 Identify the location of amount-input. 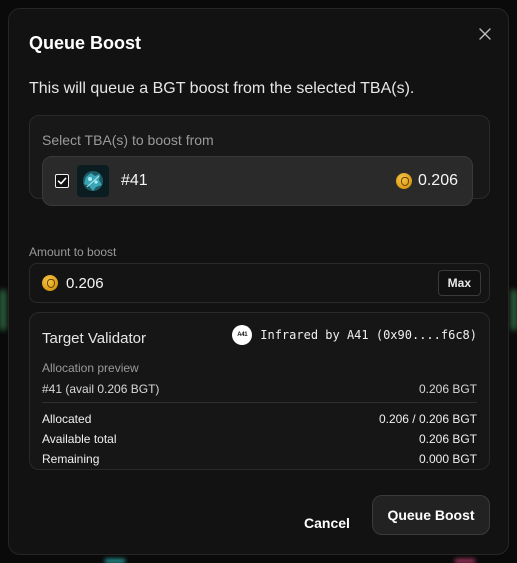
(226, 283).